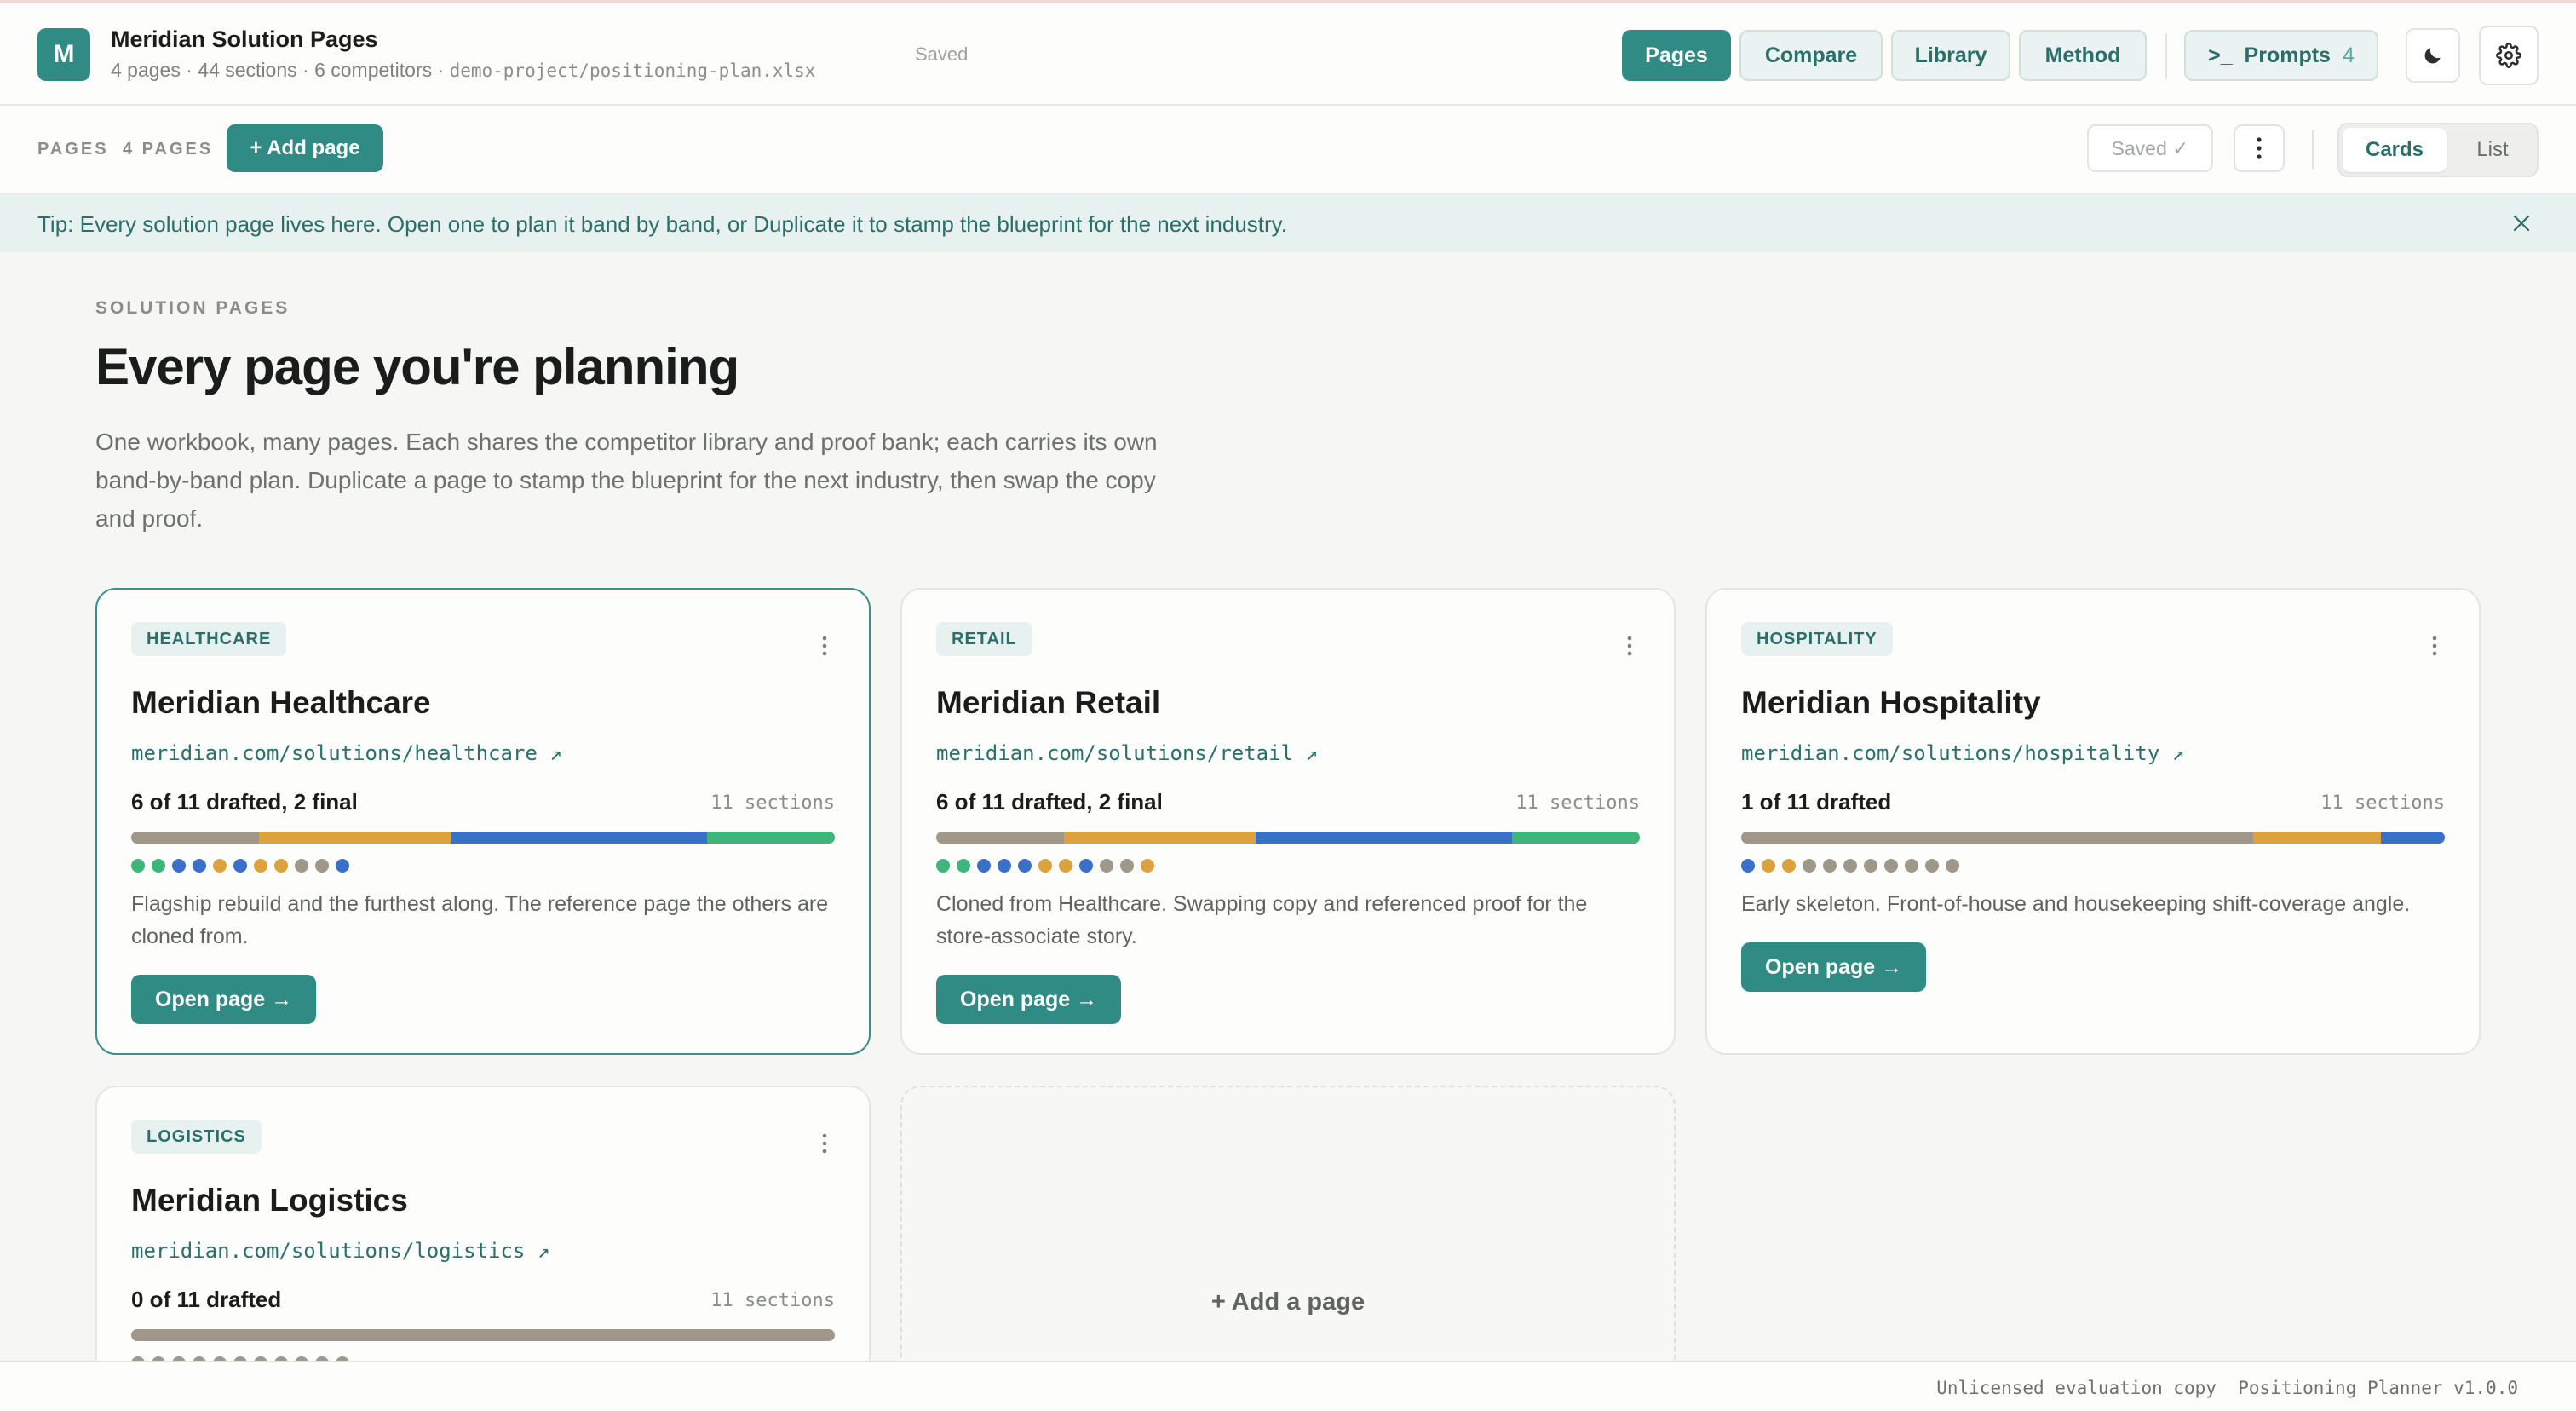 The image size is (2576, 1411). What do you see at coordinates (245, 39) in the screenshot?
I see `app-title: Meridian Solution Pages` at bounding box center [245, 39].